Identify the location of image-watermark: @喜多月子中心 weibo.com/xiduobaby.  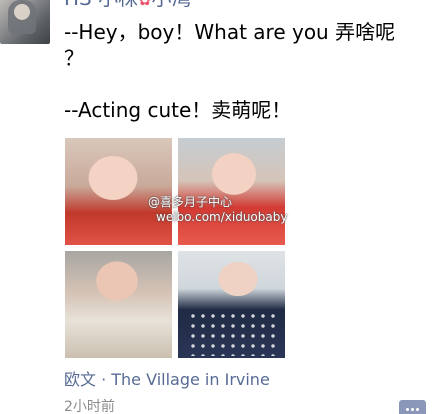
(217, 210).